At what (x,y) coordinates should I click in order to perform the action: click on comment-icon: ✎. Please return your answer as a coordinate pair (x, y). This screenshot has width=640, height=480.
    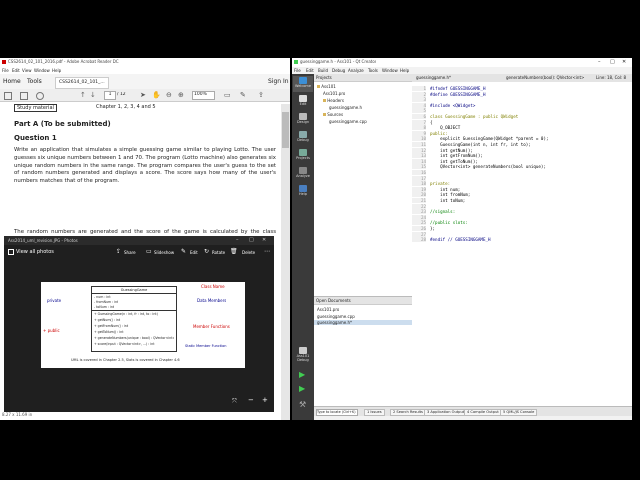
    Looking at the image, I should click on (243, 95).